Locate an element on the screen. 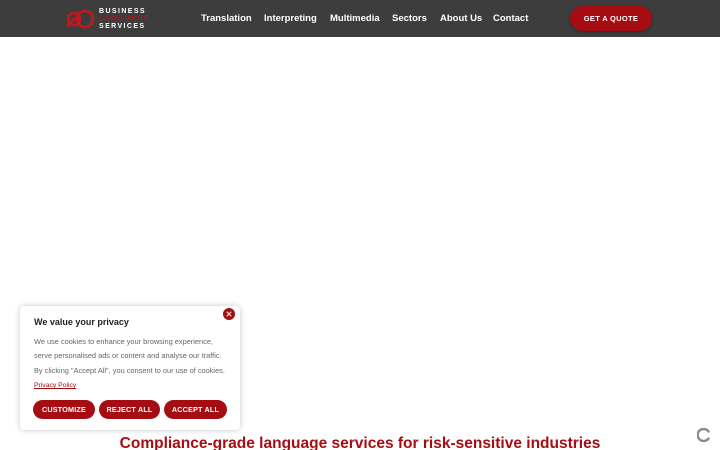 The image size is (720, 450). nav-item-contact: Contact is located at coordinates (510, 18).